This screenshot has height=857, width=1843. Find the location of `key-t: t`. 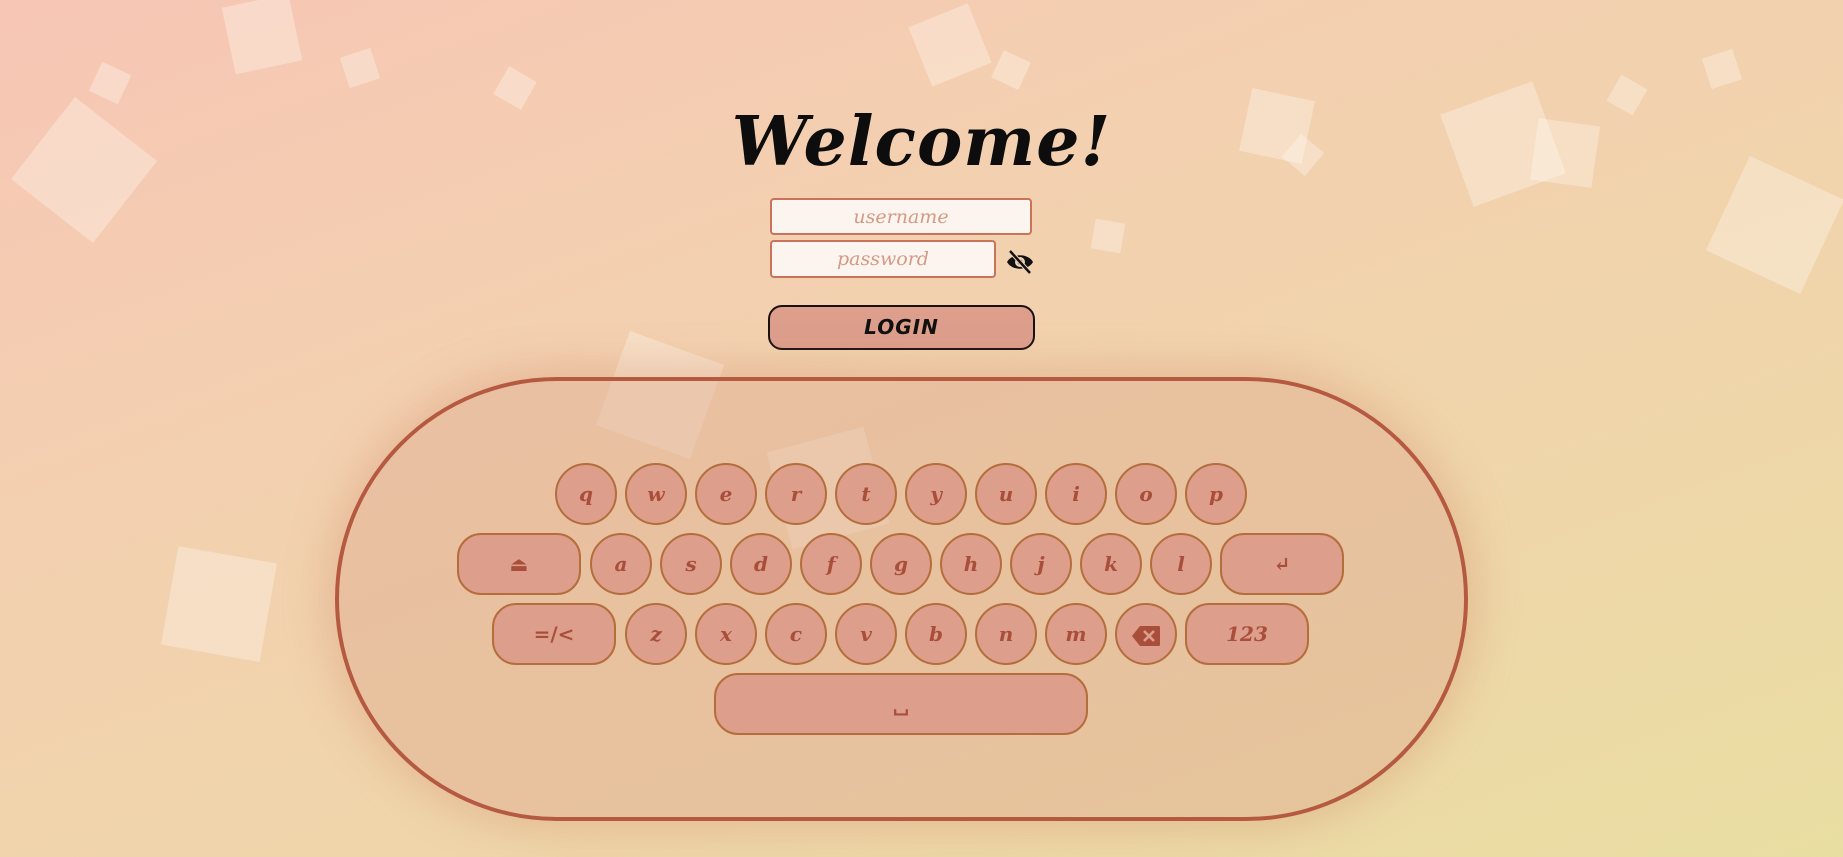

key-t: t is located at coordinates (866, 494).